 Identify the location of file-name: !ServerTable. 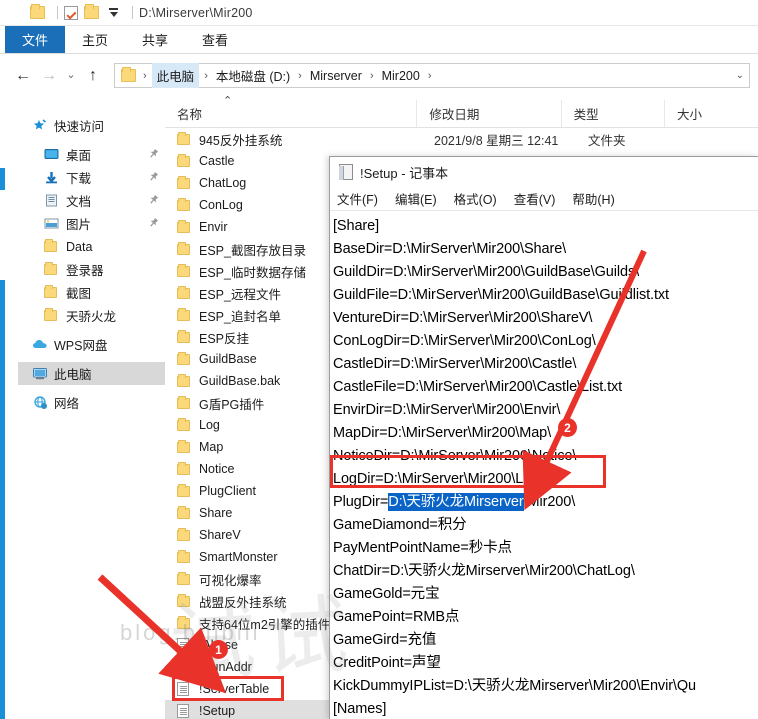
(234, 689).